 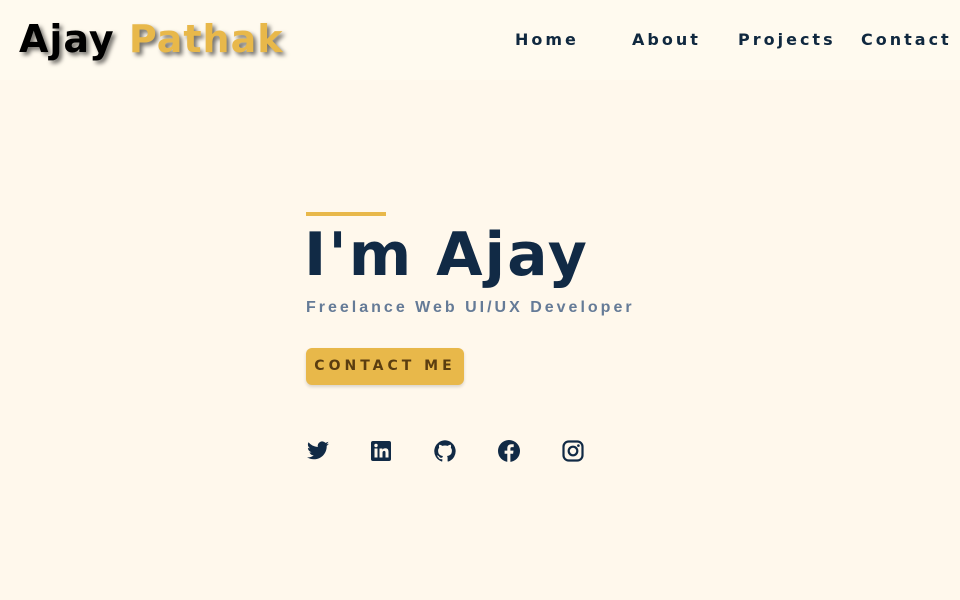 I want to click on hero-subtitle: Freelance Web UI/UX Developer, so click(x=470, y=307).